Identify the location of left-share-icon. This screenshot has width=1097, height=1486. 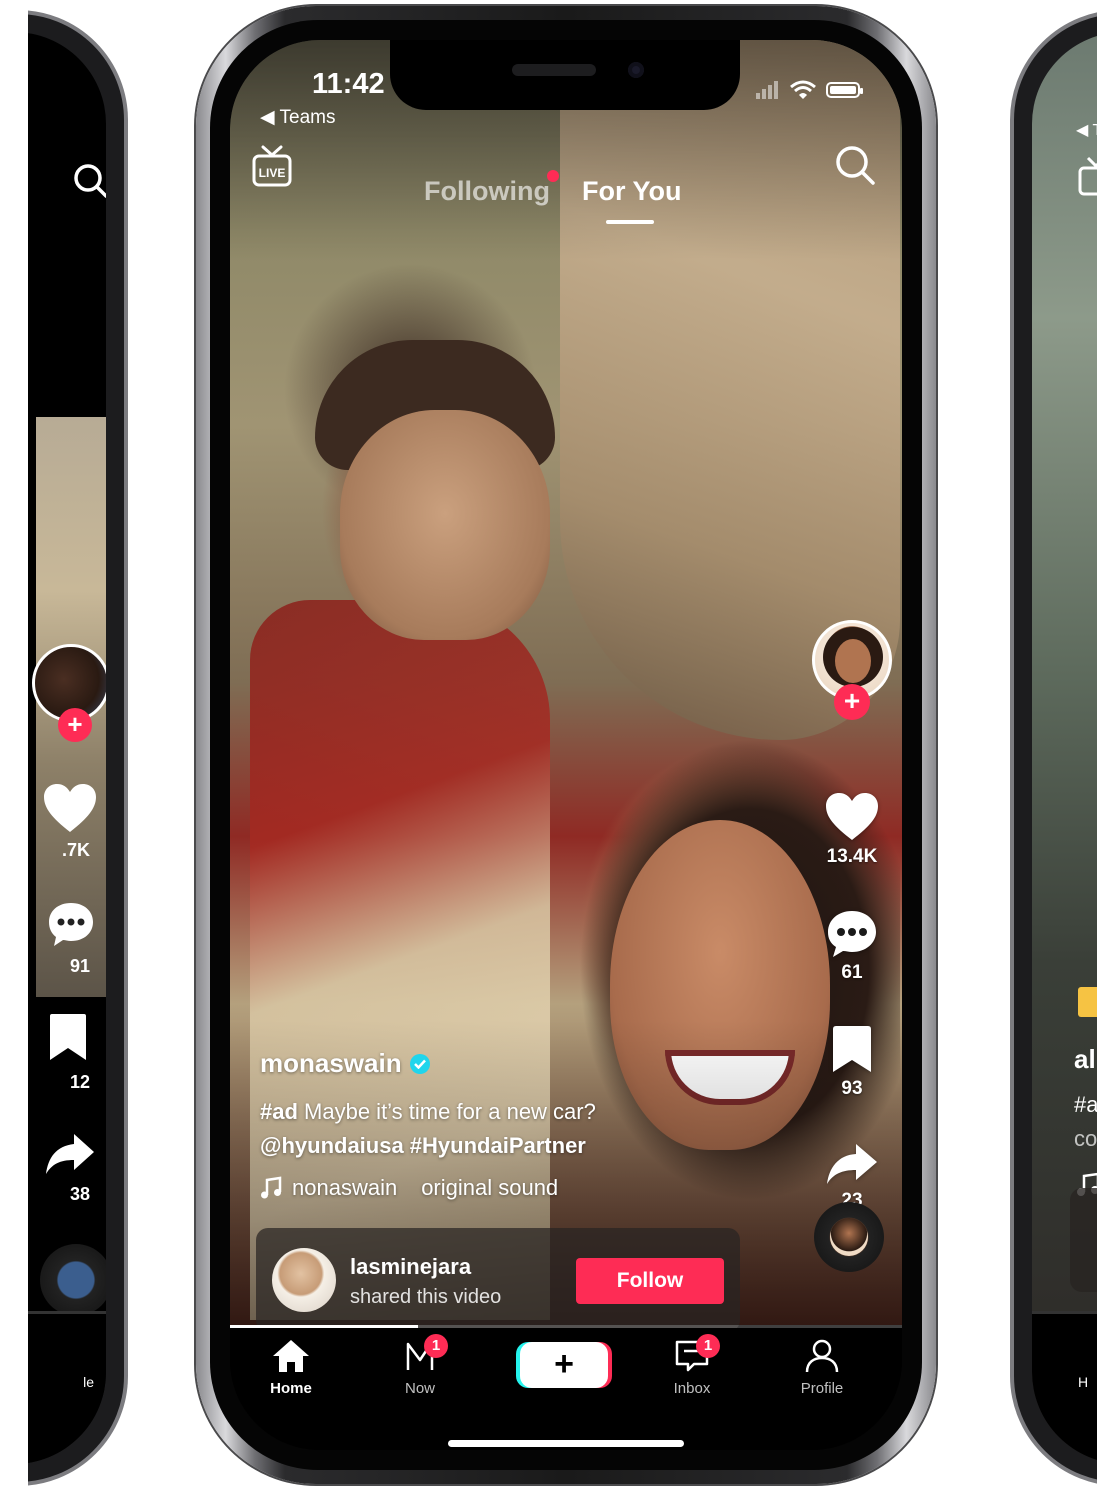
(70, 1154).